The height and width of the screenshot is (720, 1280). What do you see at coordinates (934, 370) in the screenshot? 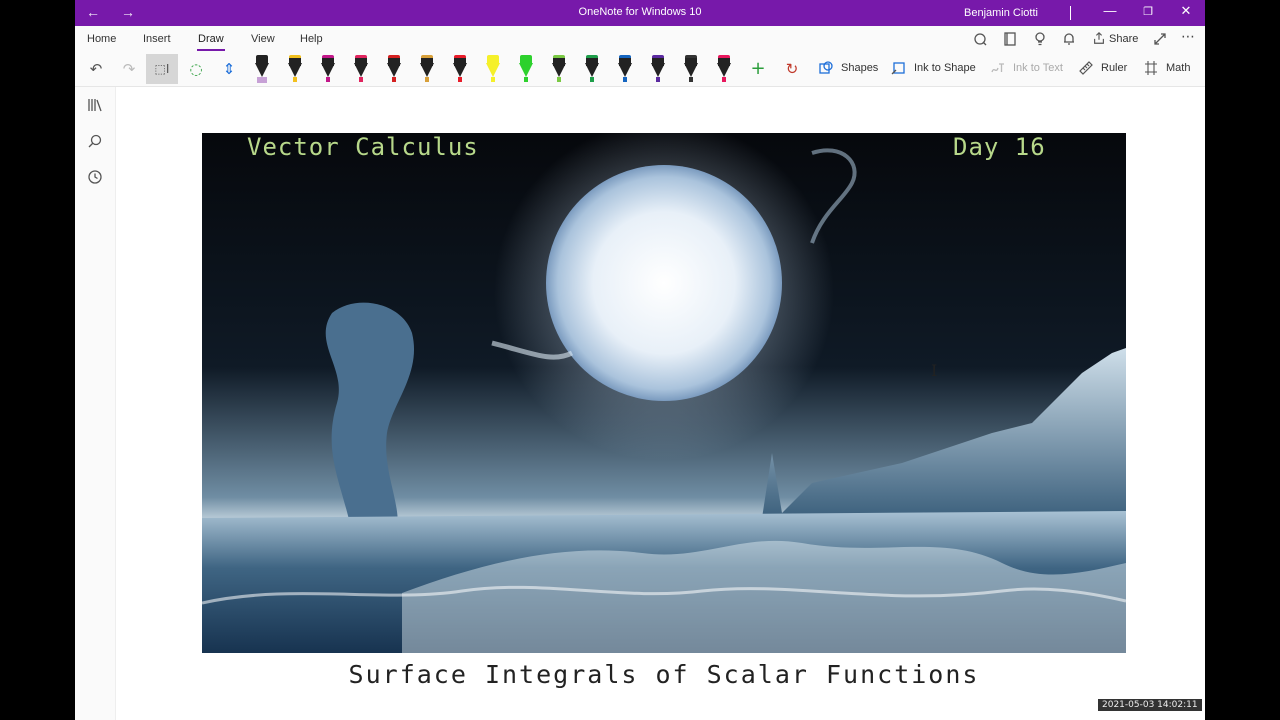
I see `text-cursor-icon: I` at bounding box center [934, 370].